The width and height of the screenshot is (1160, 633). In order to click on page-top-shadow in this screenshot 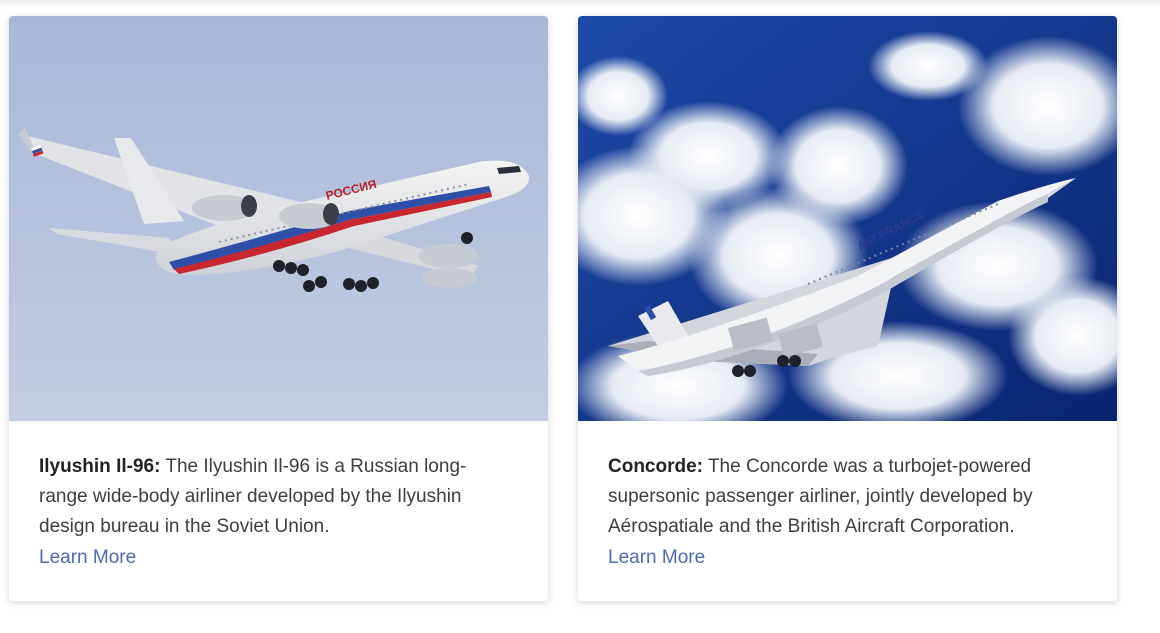, I will do `click(580, 3)`.